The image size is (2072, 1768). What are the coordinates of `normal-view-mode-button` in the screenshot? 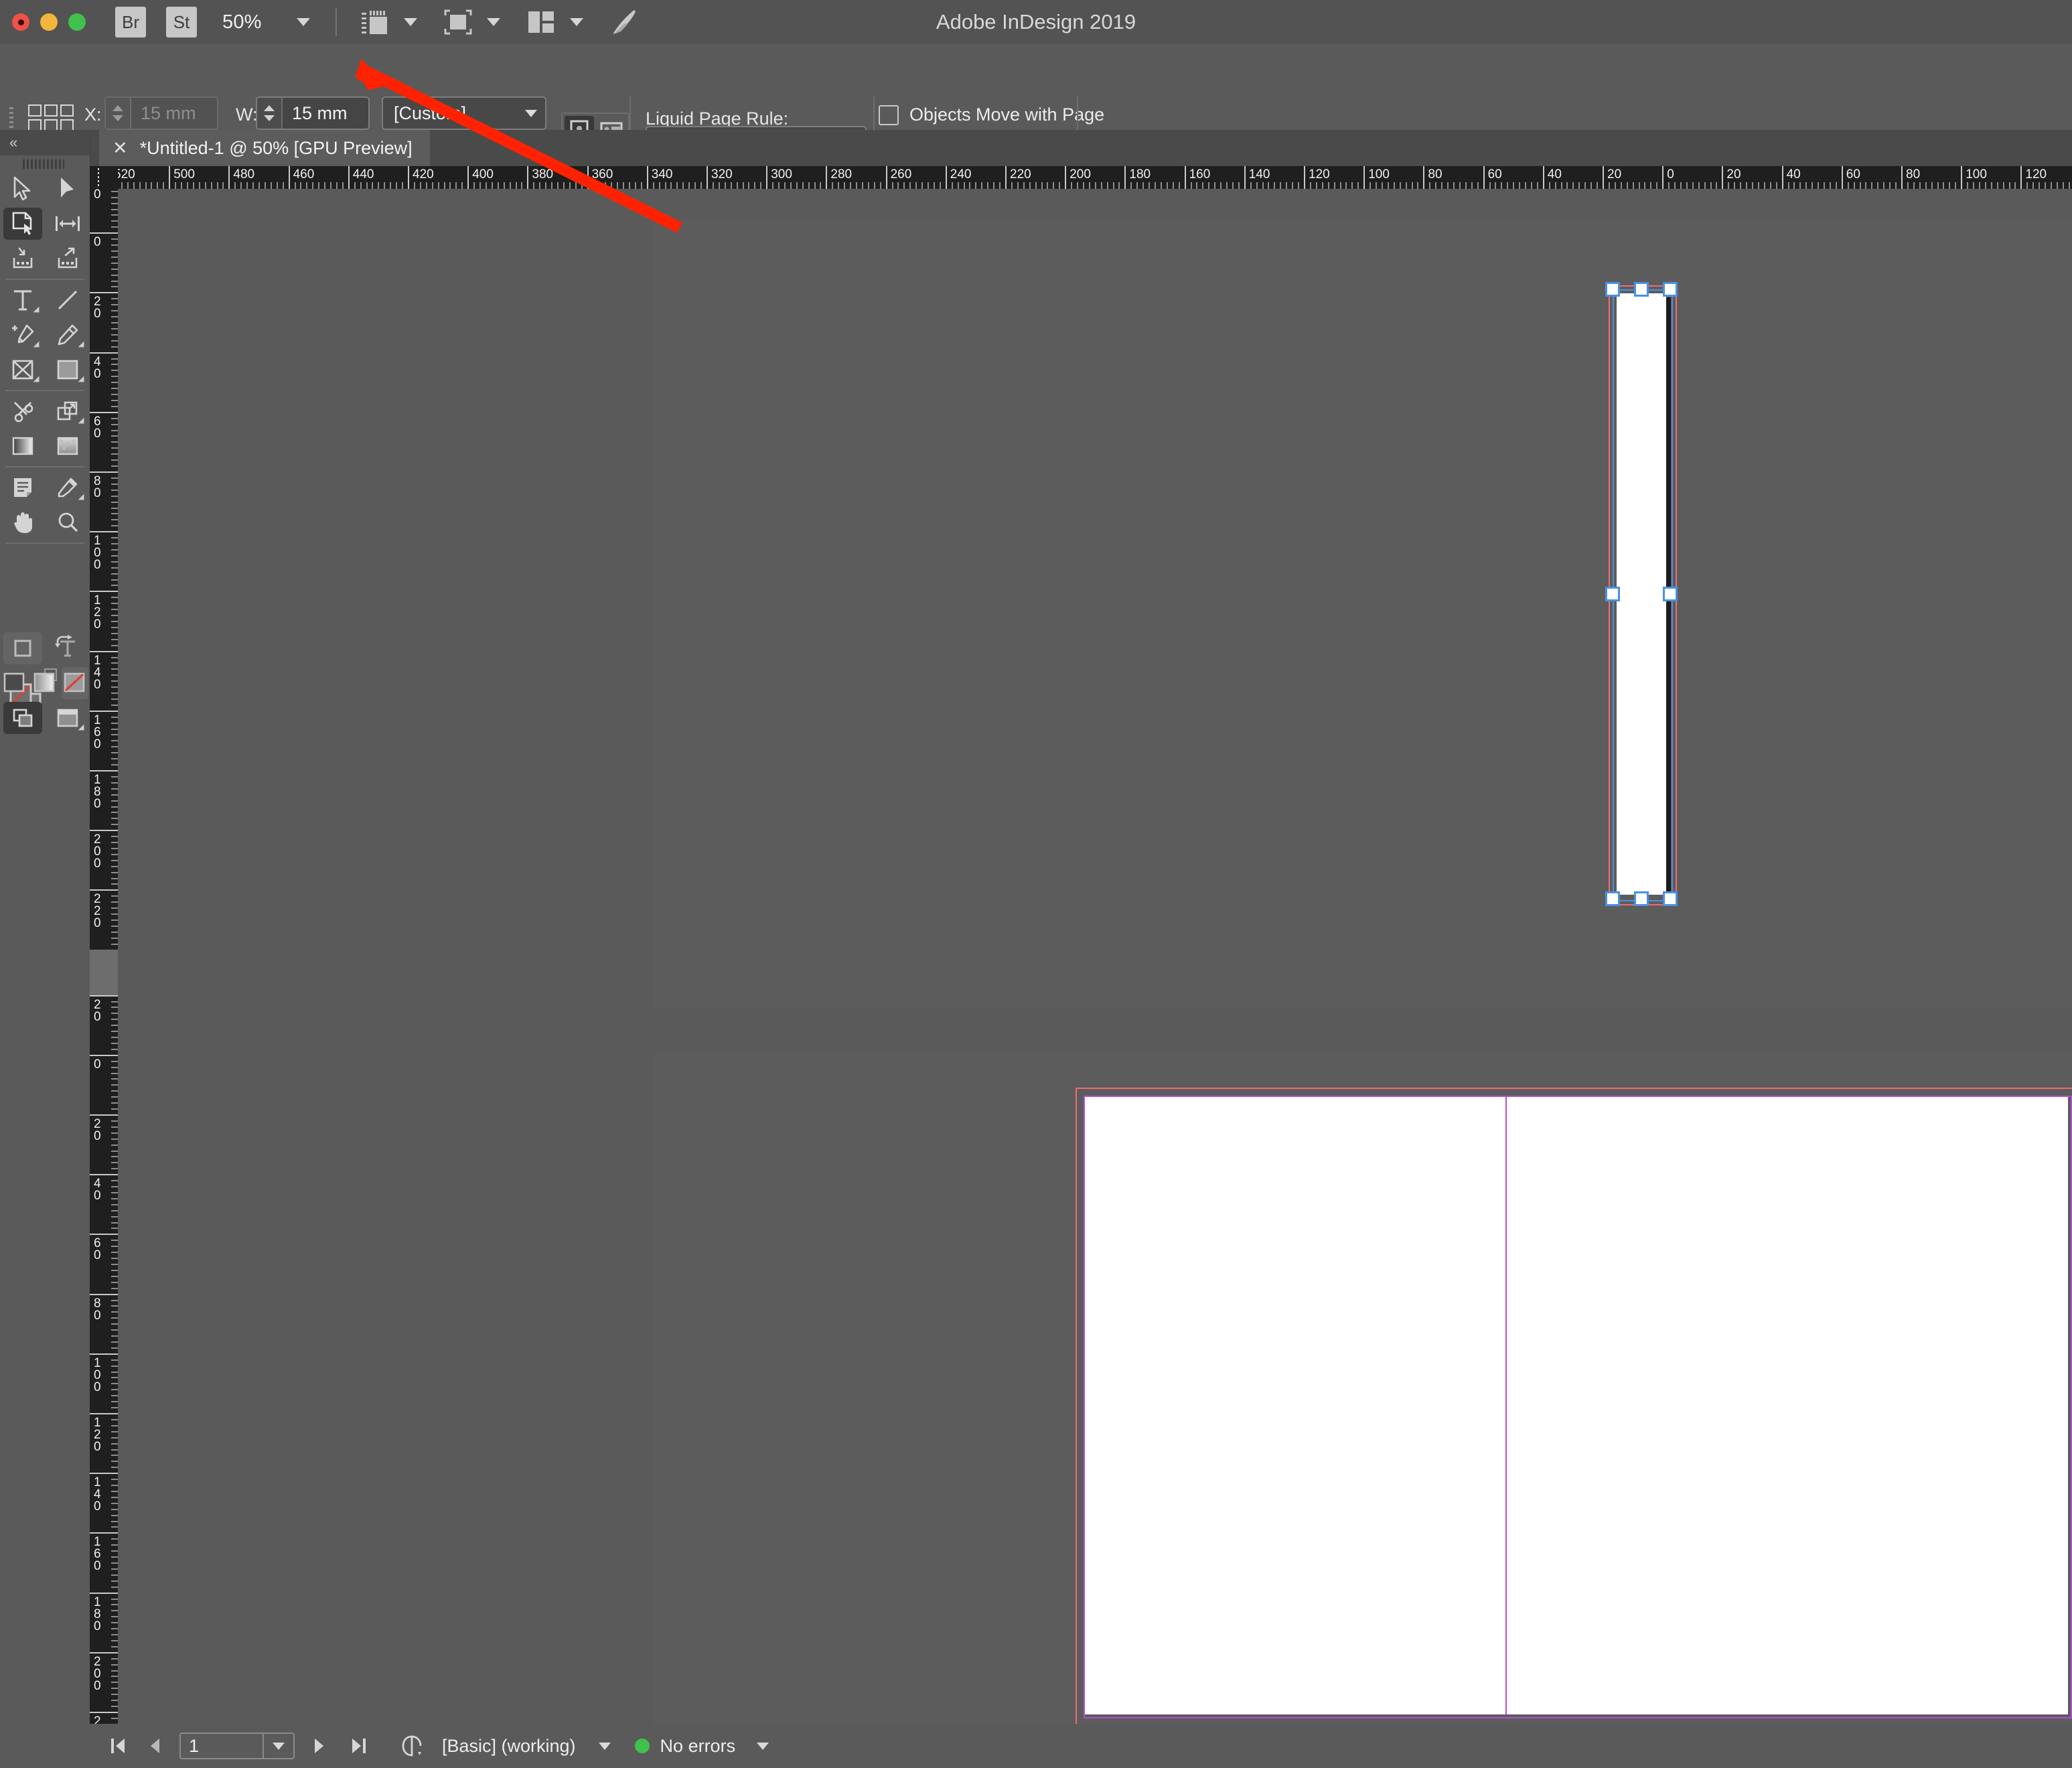 It's located at (22, 718).